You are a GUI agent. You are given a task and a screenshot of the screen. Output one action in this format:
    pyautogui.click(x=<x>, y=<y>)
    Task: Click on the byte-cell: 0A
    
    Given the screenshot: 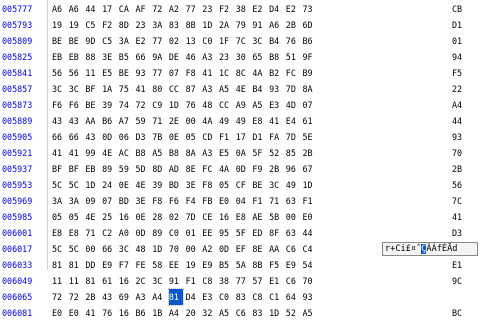 What is the action you would take?
    pyautogui.click(x=243, y=153)
    